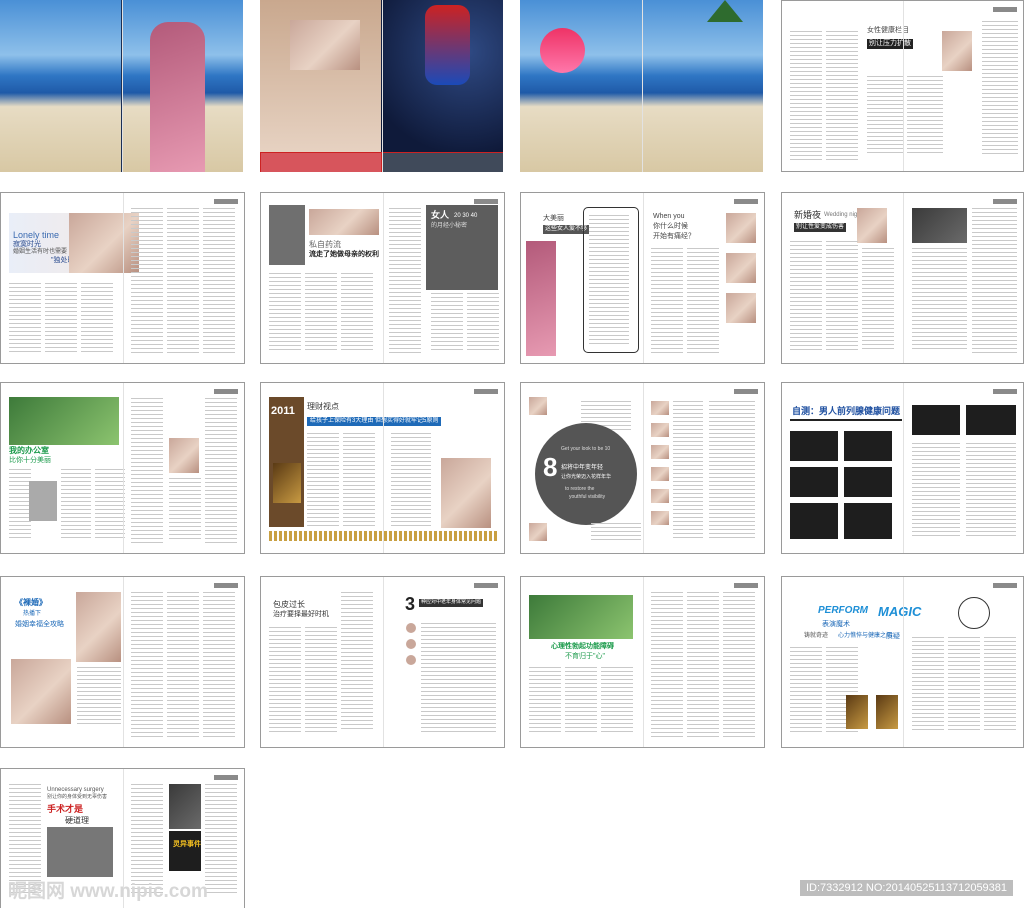  I want to click on spread-page-4: 女性健康栏目 别让压力扩散, so click(902, 86).